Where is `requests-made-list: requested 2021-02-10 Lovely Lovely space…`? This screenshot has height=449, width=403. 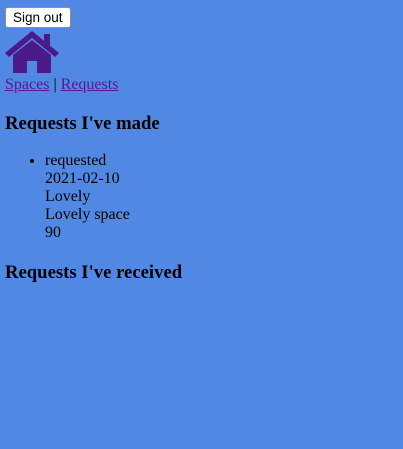 requests-made-list: requested 2021-02-10 Lovely Lovely space… is located at coordinates (67, 197).